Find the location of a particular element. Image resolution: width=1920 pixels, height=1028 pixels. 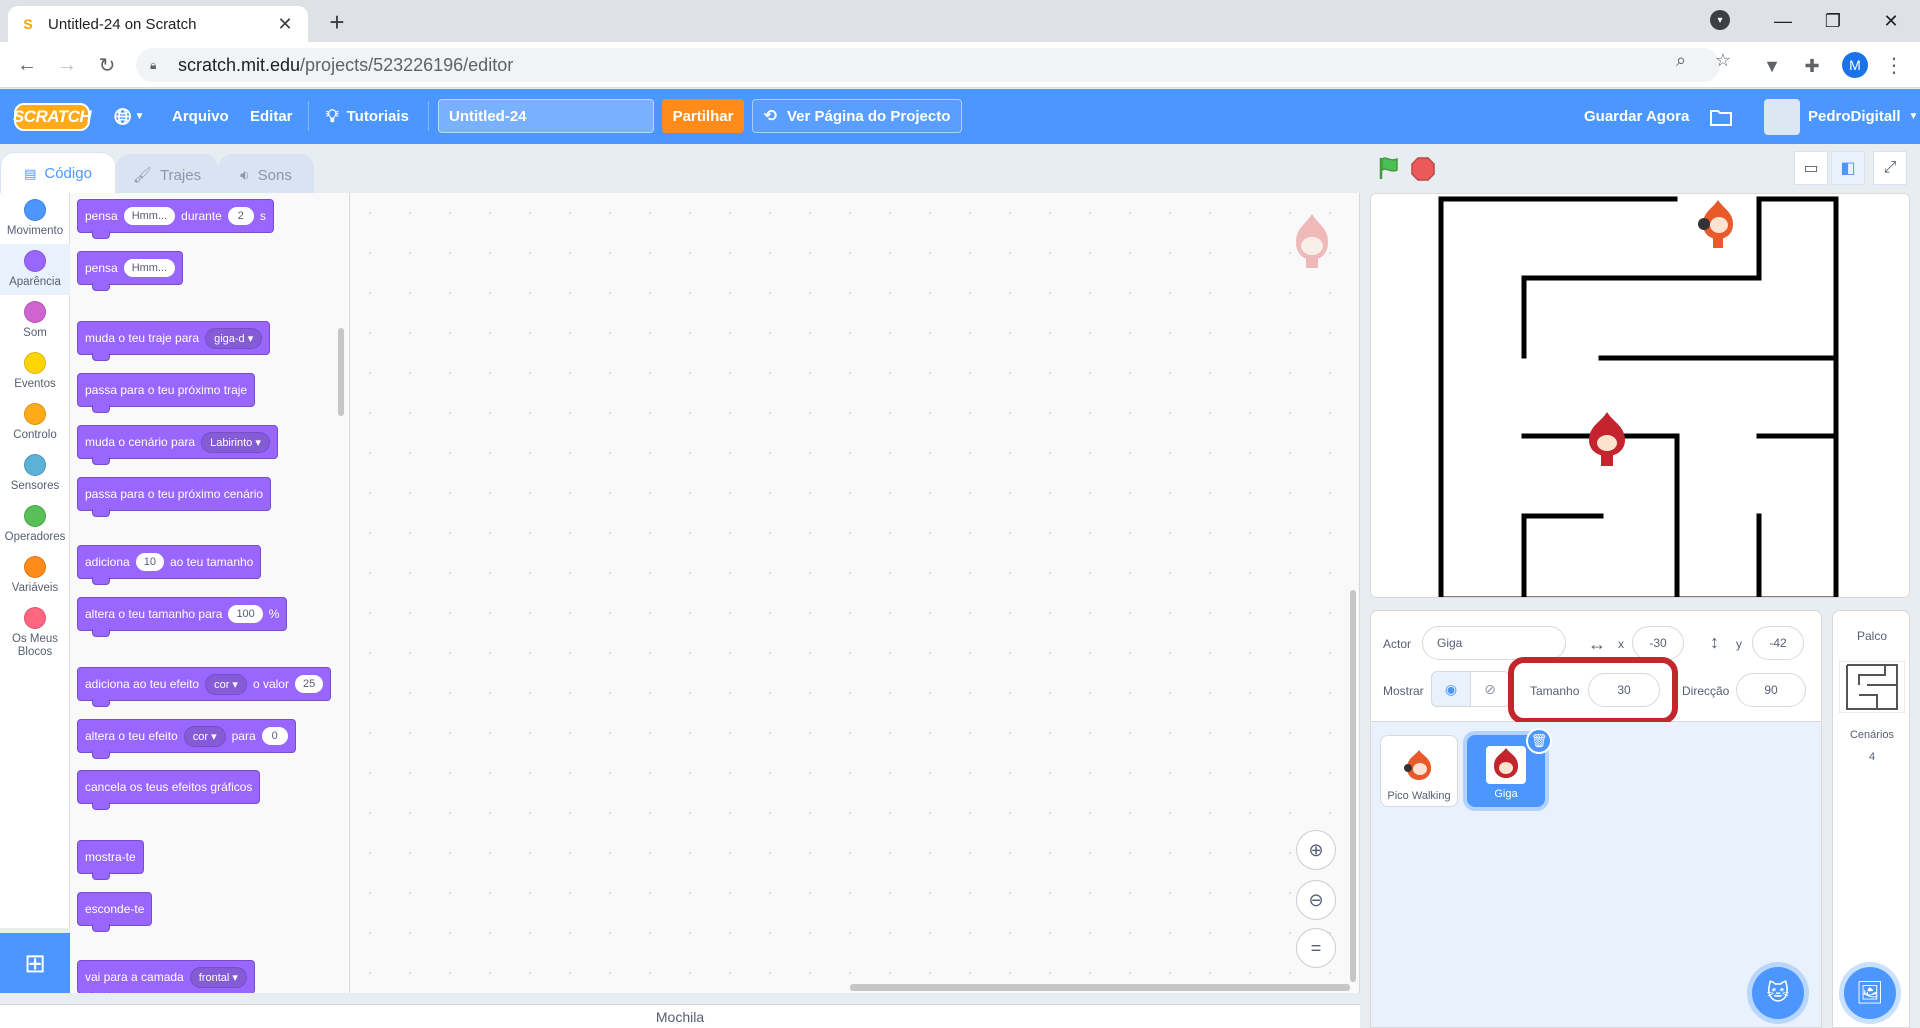

block-dropdown: Labirinto ▾ is located at coordinates (235, 442).